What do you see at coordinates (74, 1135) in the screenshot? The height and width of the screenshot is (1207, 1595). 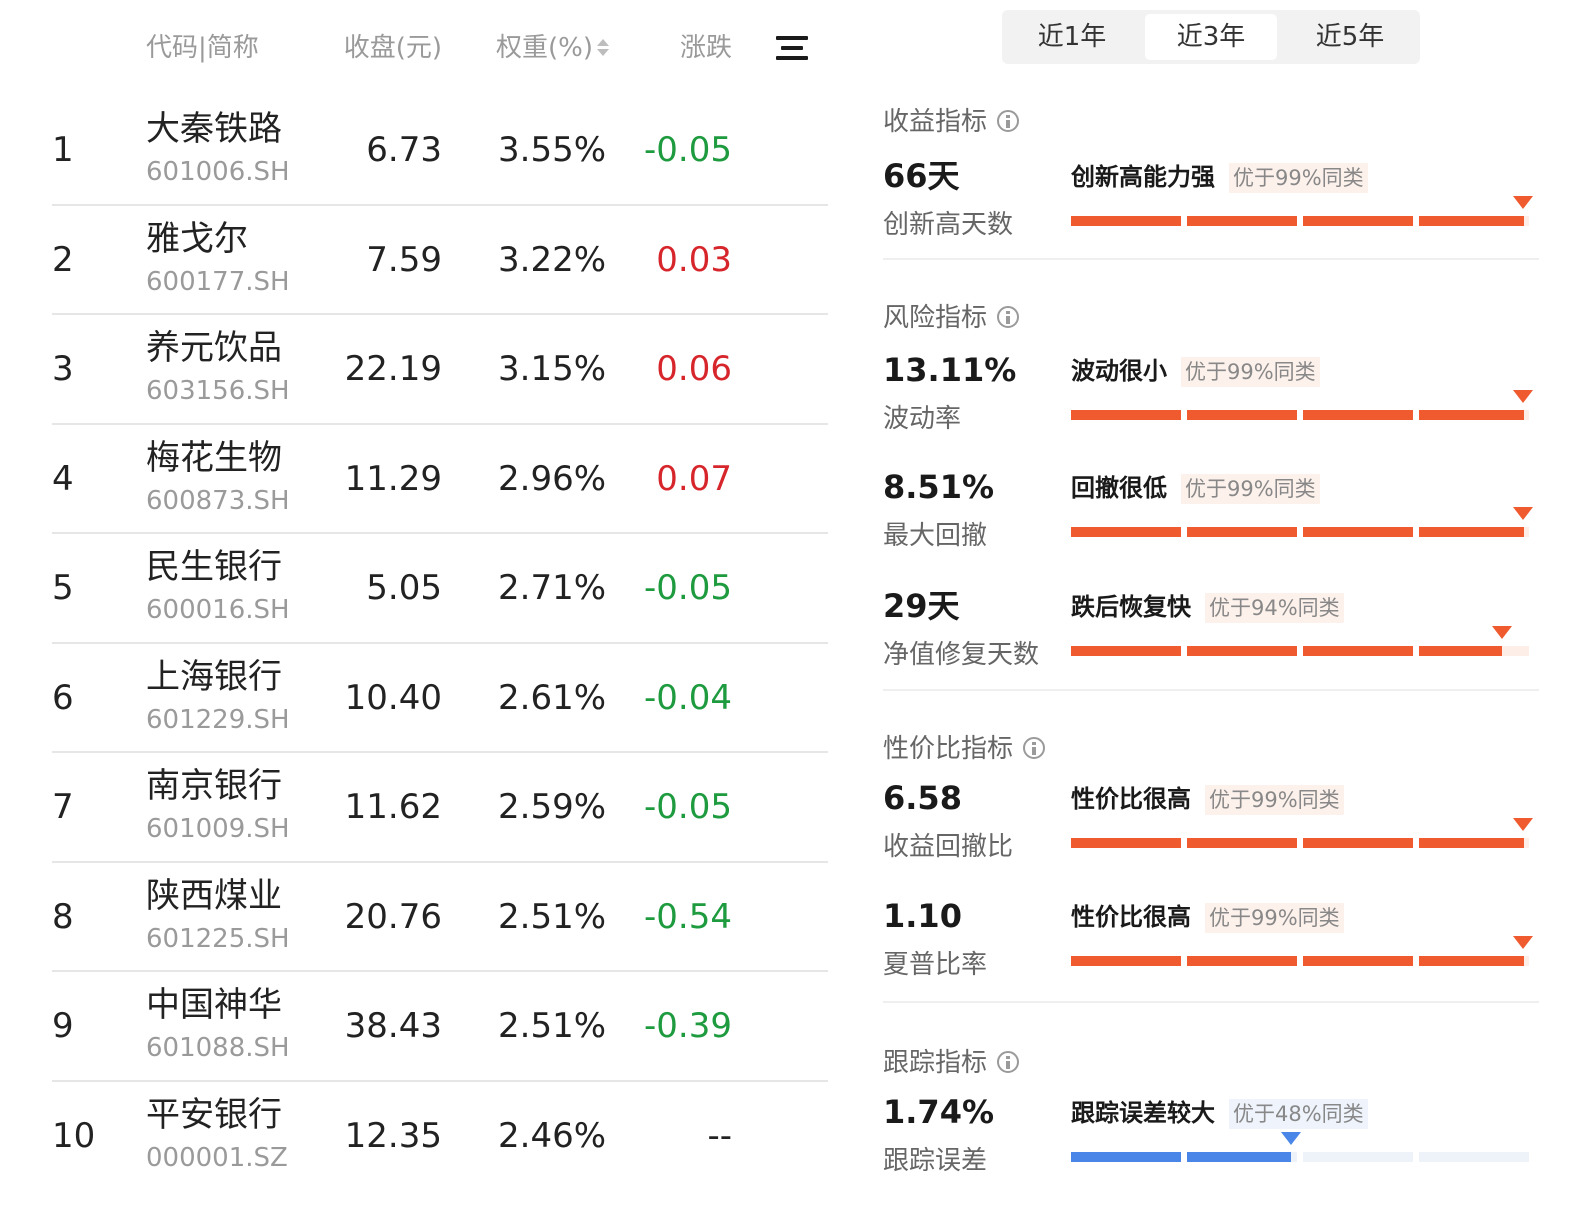 I see `row-rank: 10` at bounding box center [74, 1135].